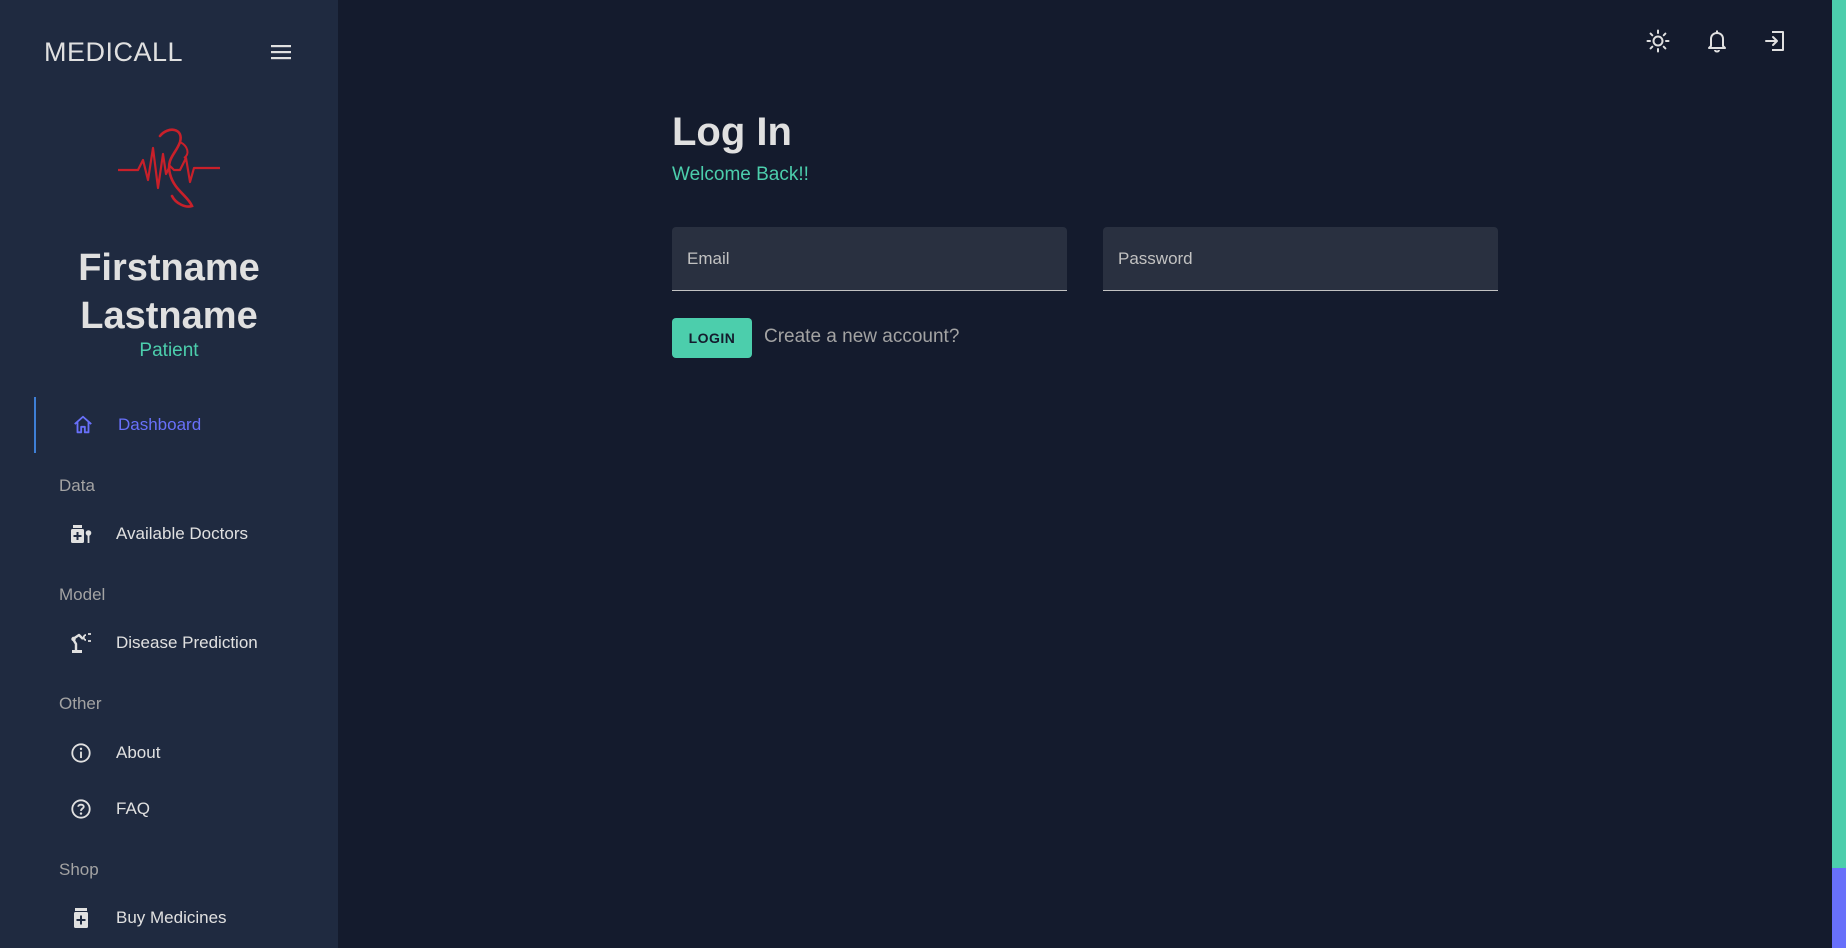 Image resolution: width=1846 pixels, height=948 pixels. I want to click on sidebar-header: MEDICALL, so click(169, 52).